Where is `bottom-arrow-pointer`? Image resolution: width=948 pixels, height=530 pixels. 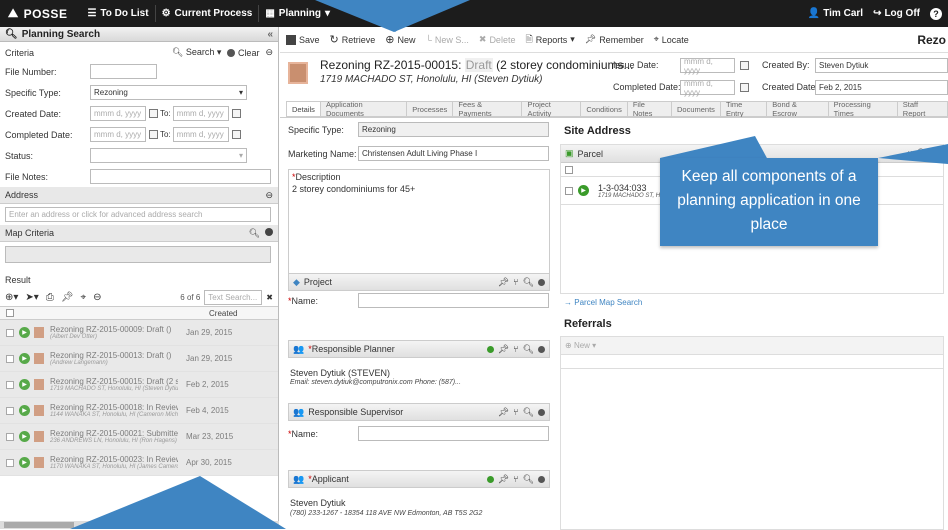 bottom-arrow-pointer is located at coordinates (178, 502).